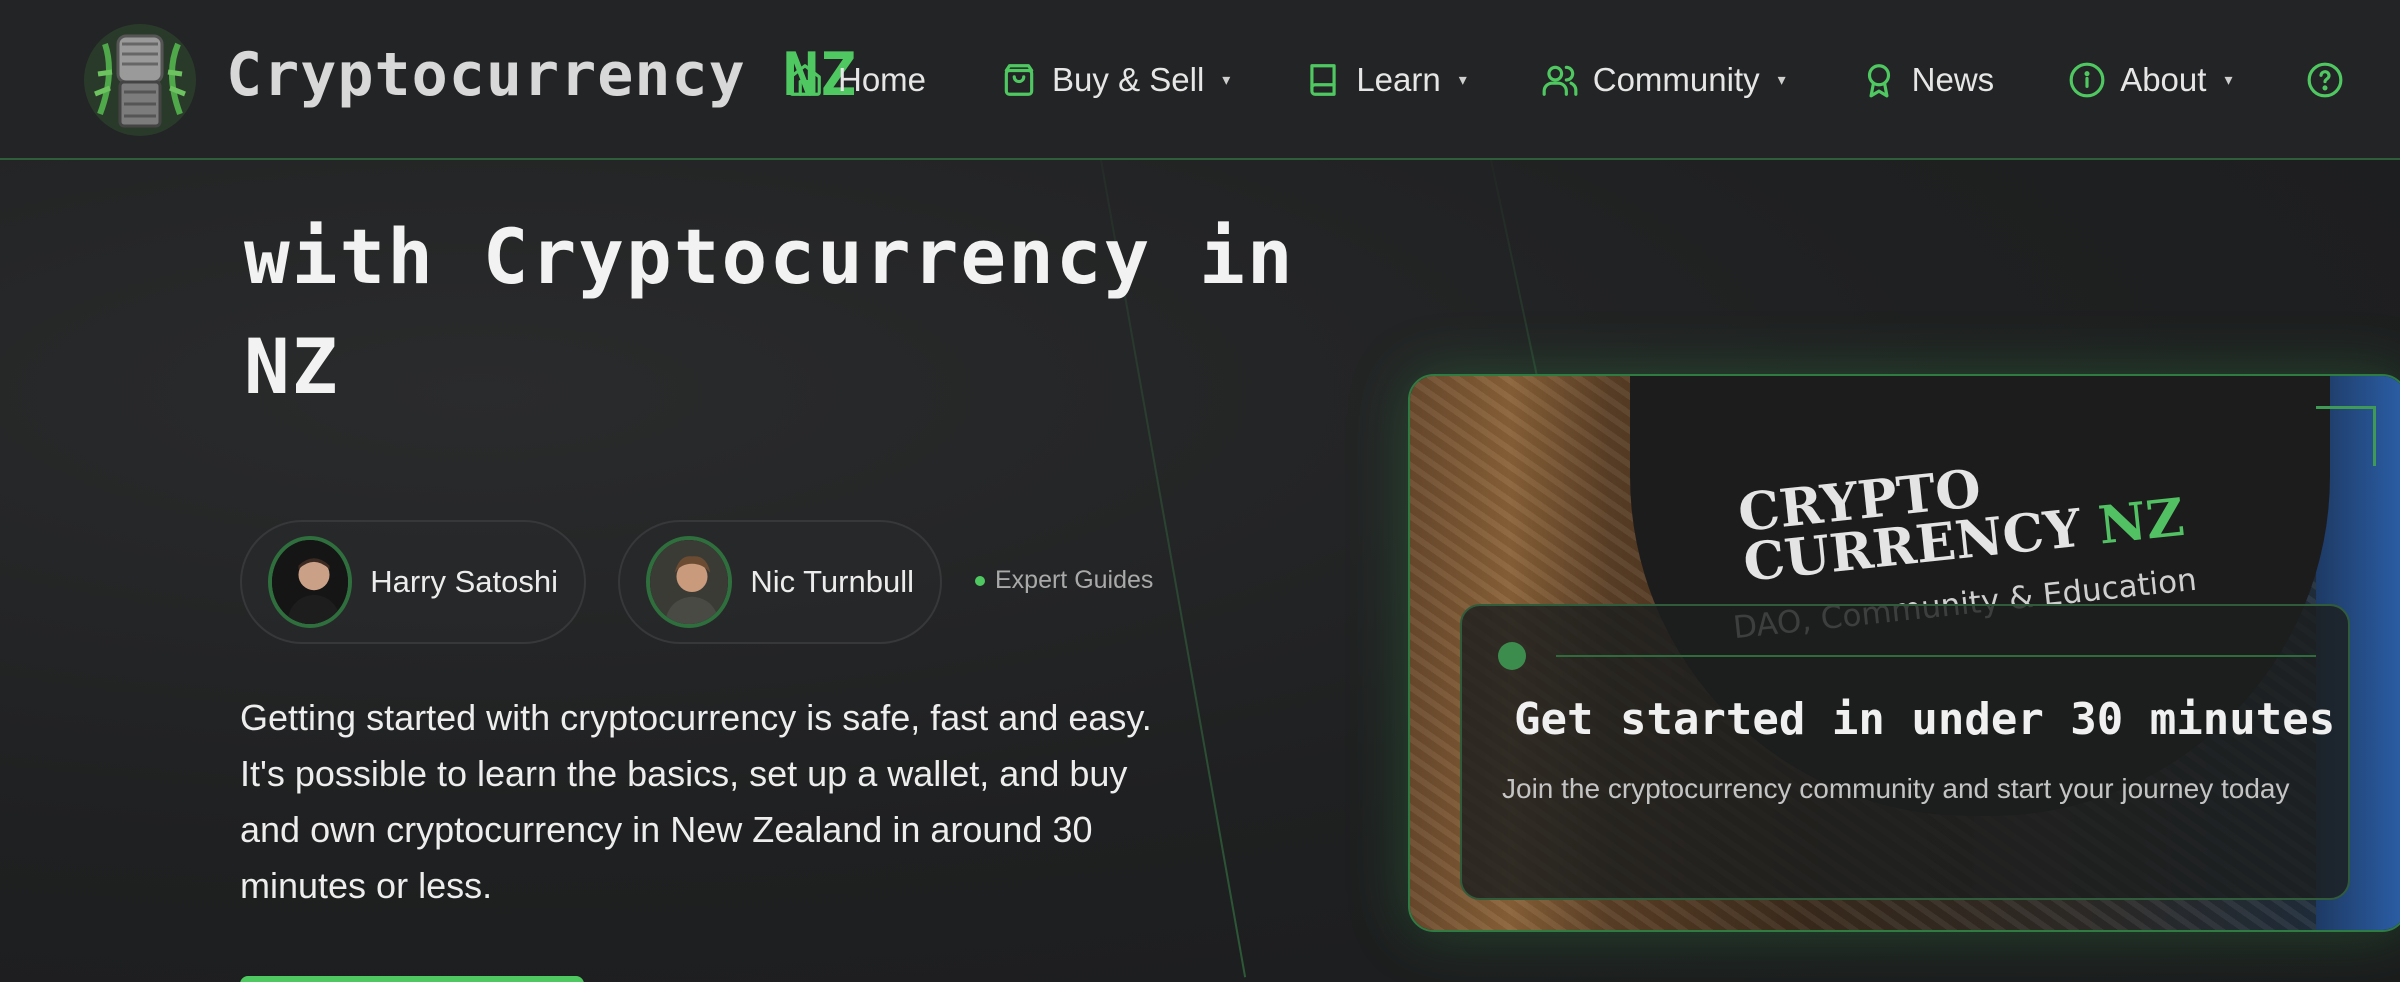  I want to click on home-icon, so click(805, 80).